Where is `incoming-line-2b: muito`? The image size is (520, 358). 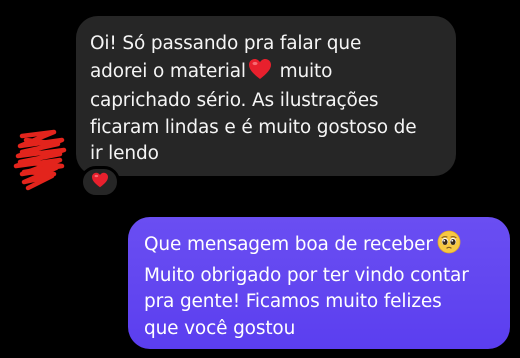
incoming-line-2b: muito is located at coordinates (306, 71).